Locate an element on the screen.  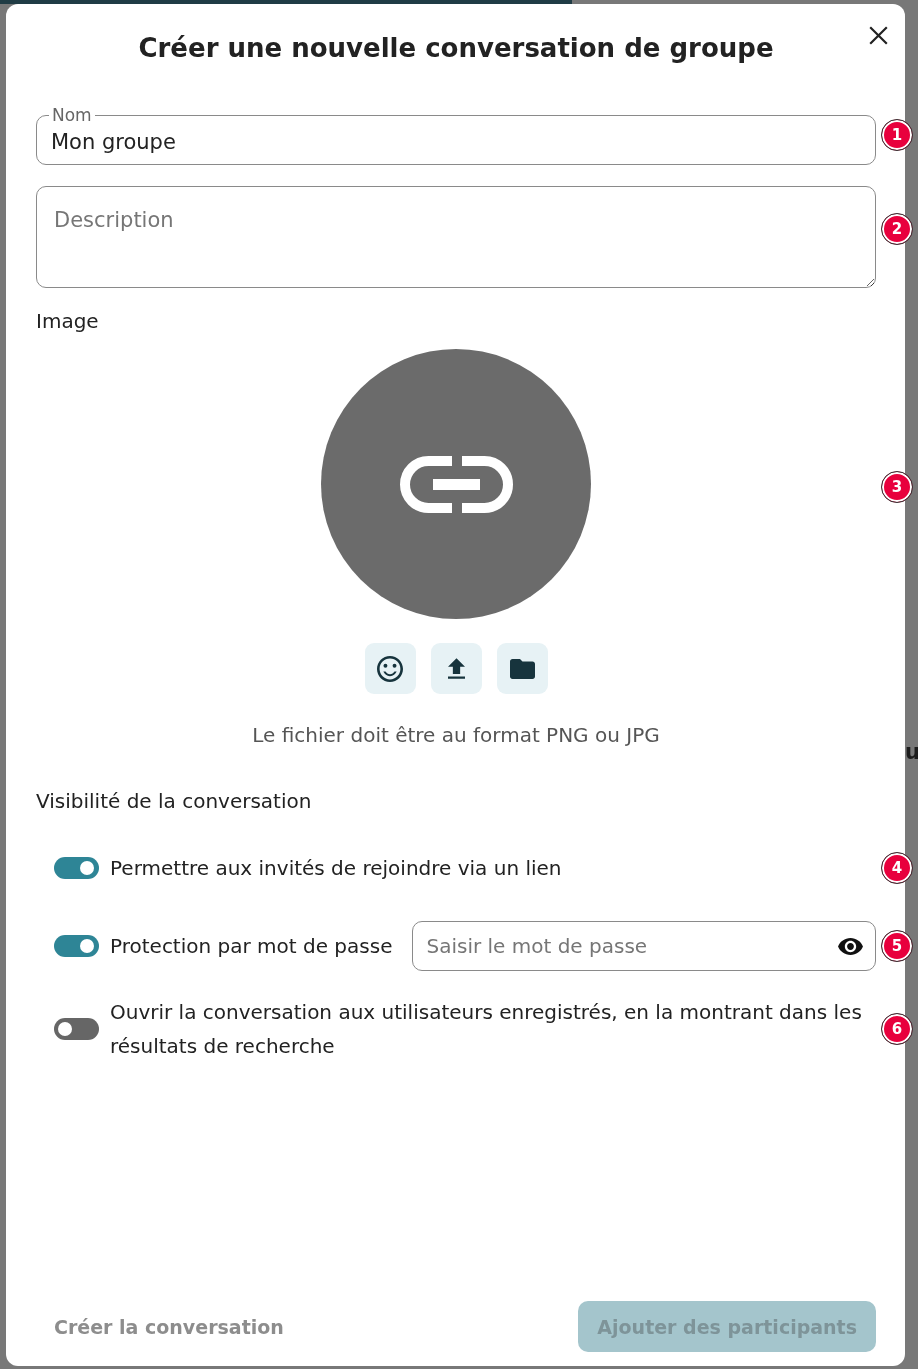
callout-number: 1 is located at coordinates (897, 135).